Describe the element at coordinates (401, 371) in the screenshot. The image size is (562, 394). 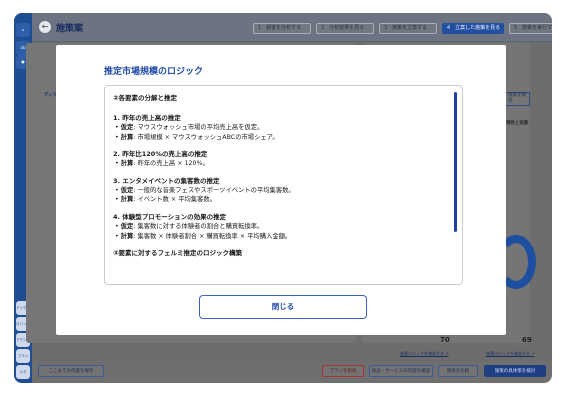
I see `check-product-button: 商品・サービスの内容を確認` at that location.